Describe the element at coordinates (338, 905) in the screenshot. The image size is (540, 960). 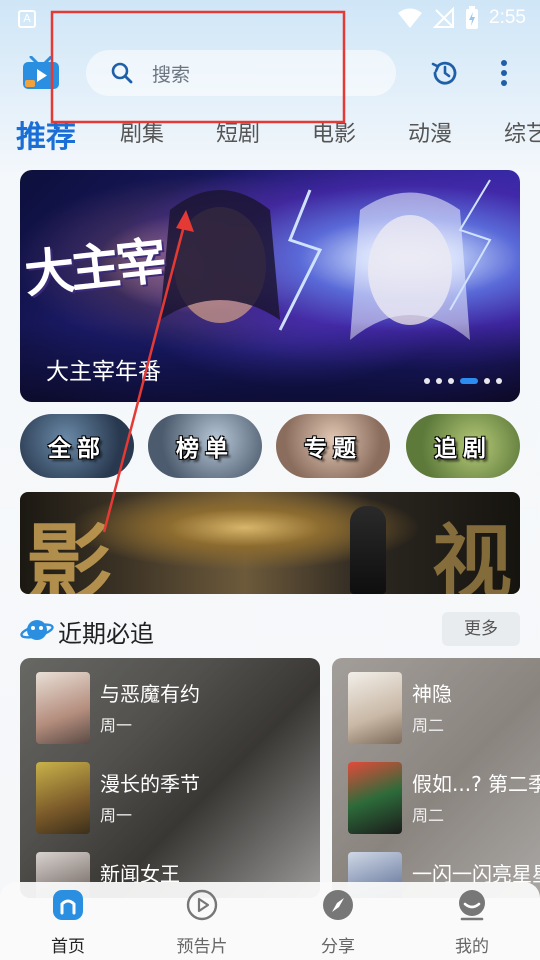
I see `compass-icon` at that location.